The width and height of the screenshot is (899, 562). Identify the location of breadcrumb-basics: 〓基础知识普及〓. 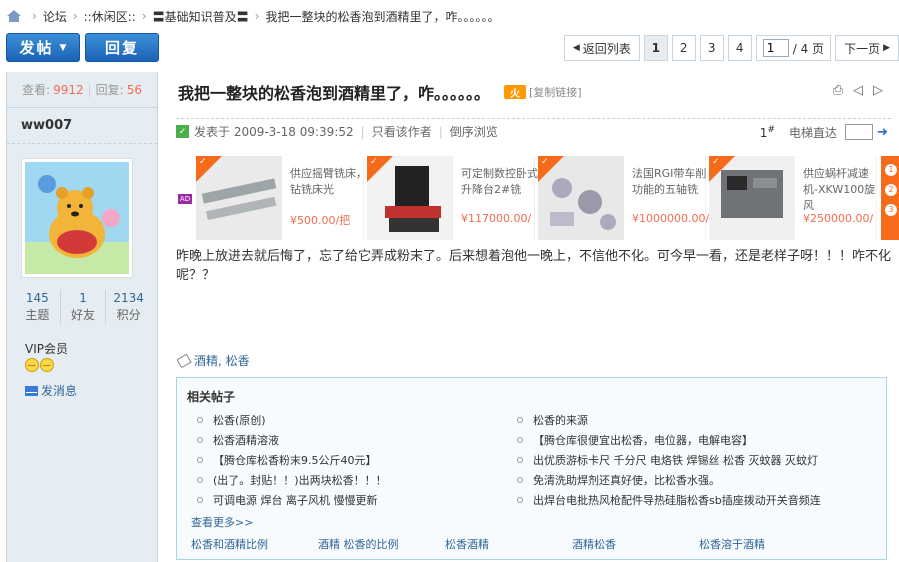
(201, 16).